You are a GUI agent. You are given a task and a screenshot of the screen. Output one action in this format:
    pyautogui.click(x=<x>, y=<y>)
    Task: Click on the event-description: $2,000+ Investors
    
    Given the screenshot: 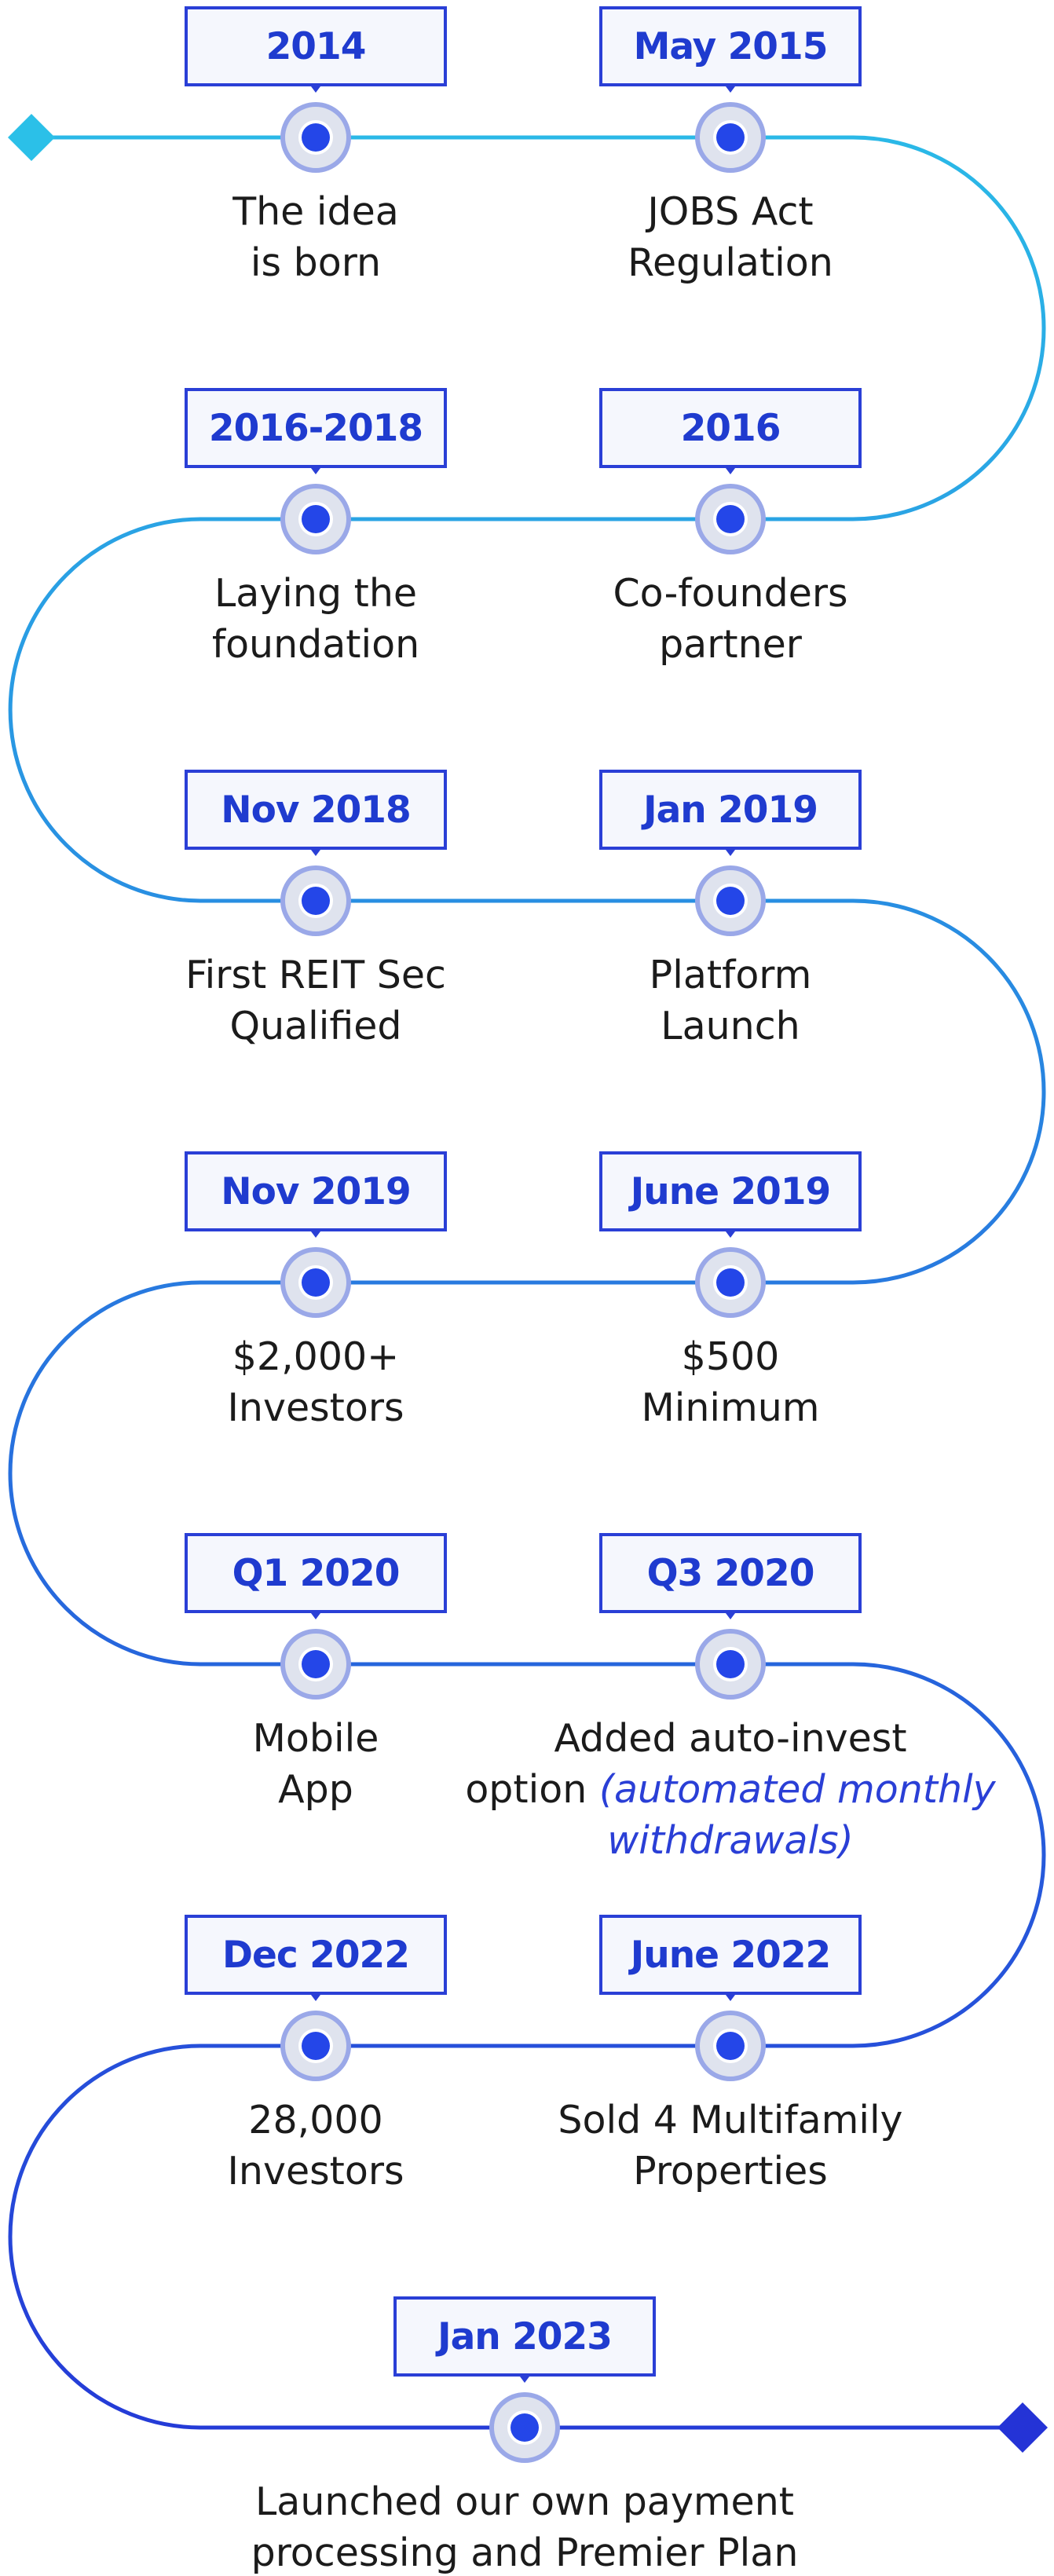 What is the action you would take?
    pyautogui.click(x=316, y=1382)
    